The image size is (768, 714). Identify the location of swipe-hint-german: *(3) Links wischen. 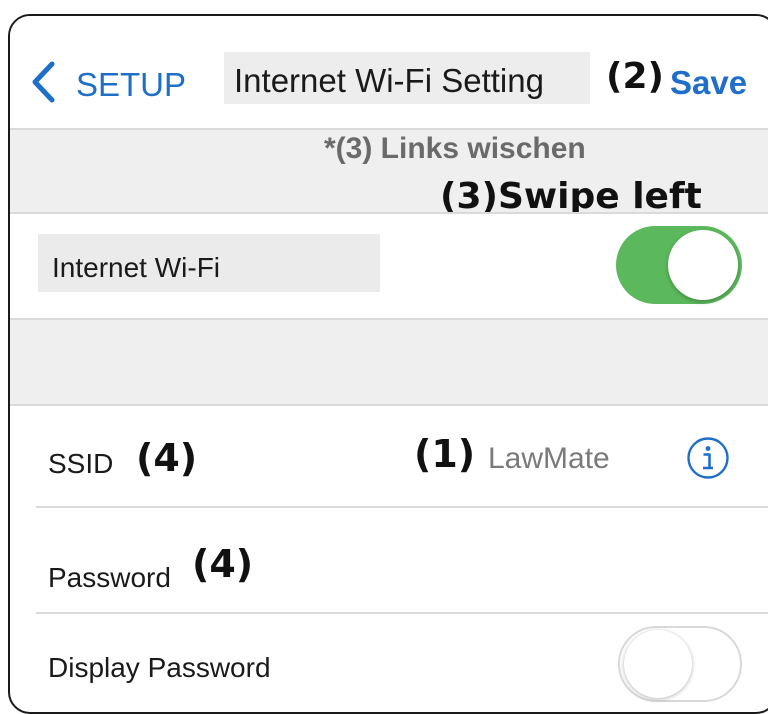
(455, 148).